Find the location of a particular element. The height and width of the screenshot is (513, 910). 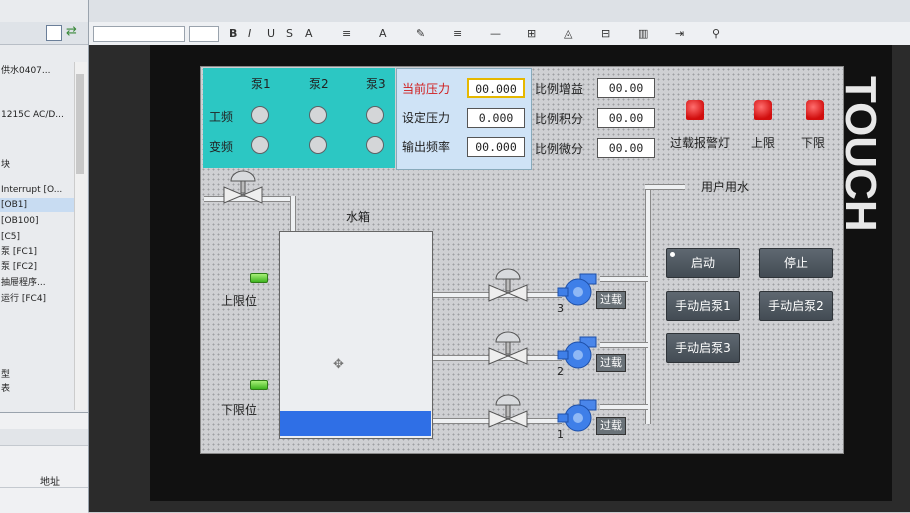

tree-item: 泵 [FC2] is located at coordinates (37, 267).